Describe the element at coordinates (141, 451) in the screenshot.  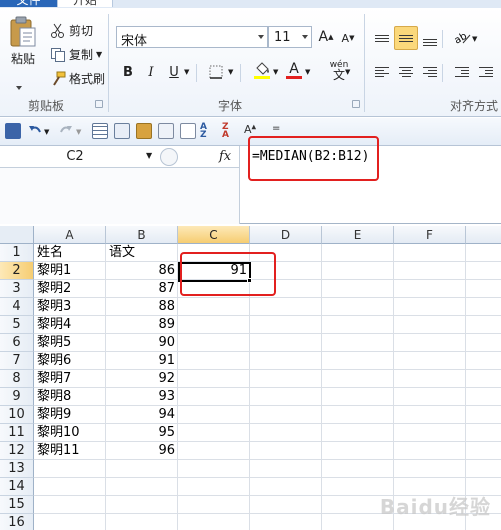
I see `cell-b: 96` at that location.